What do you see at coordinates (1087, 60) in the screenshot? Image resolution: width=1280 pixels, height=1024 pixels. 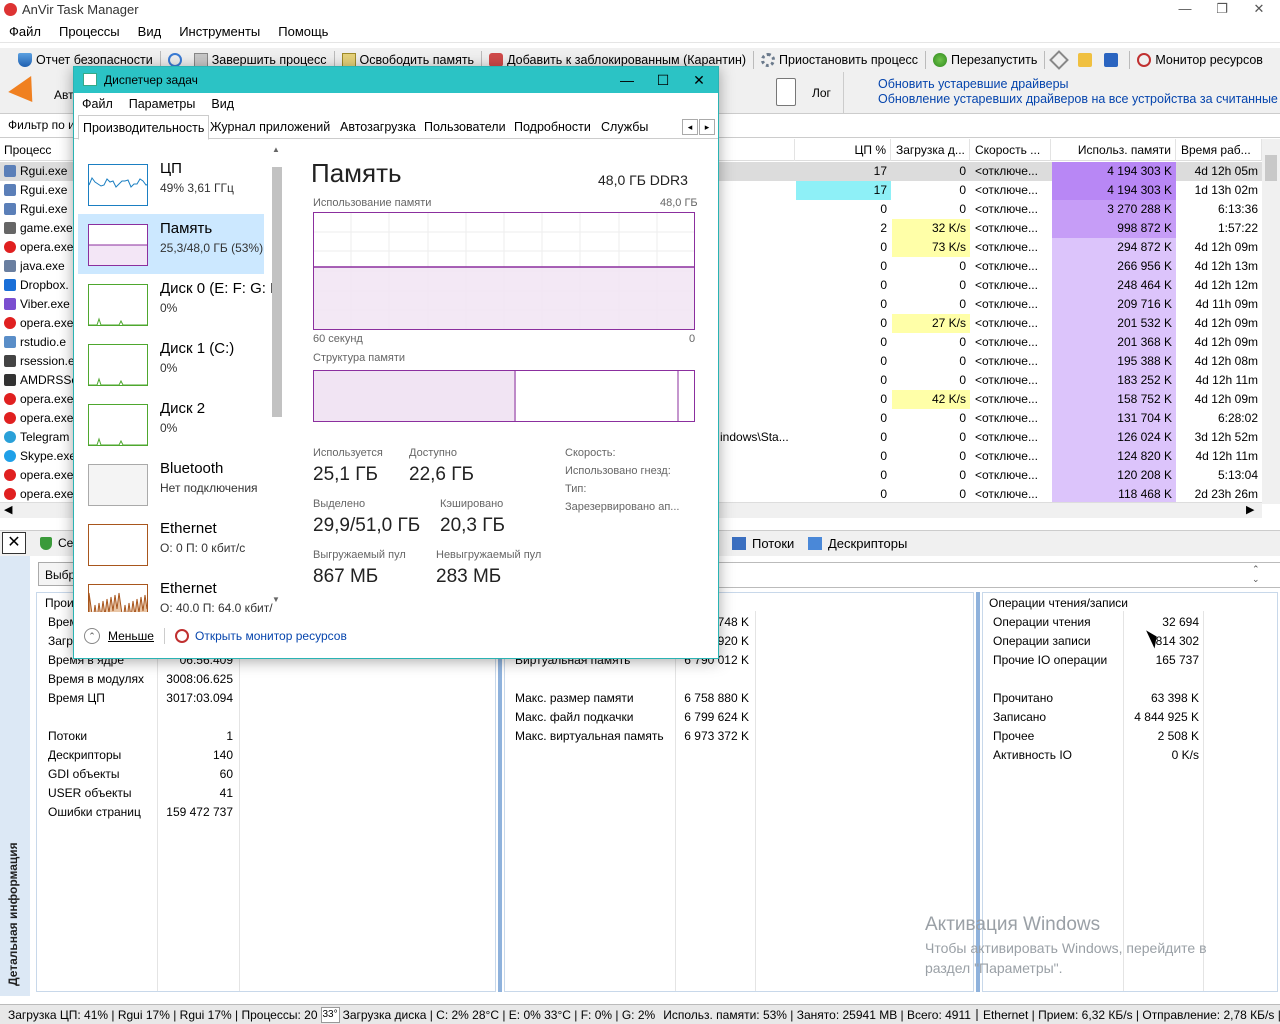 I see `folder-button` at bounding box center [1087, 60].